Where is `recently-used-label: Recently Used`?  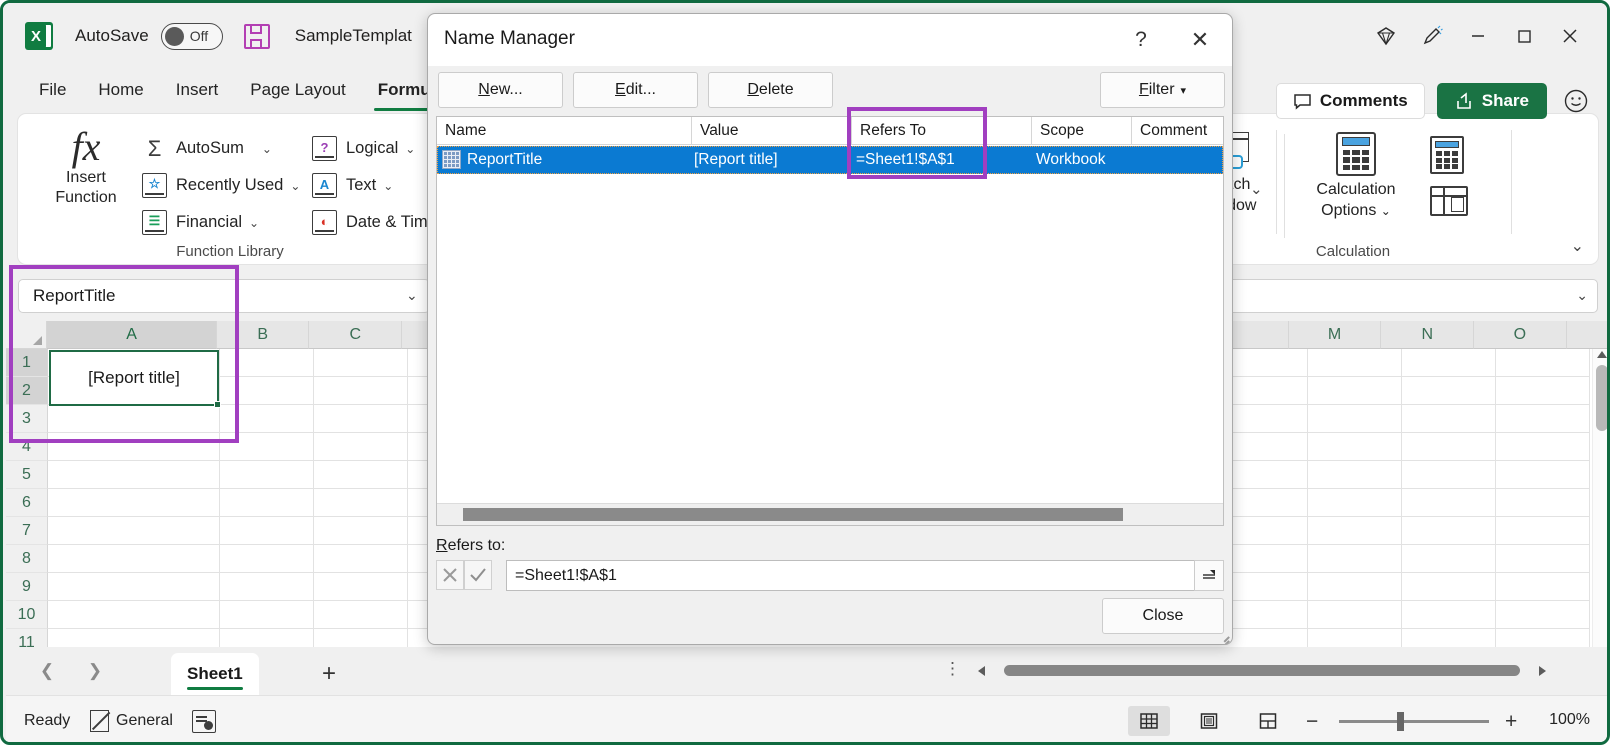
recently-used-label: Recently Used is located at coordinates (230, 185).